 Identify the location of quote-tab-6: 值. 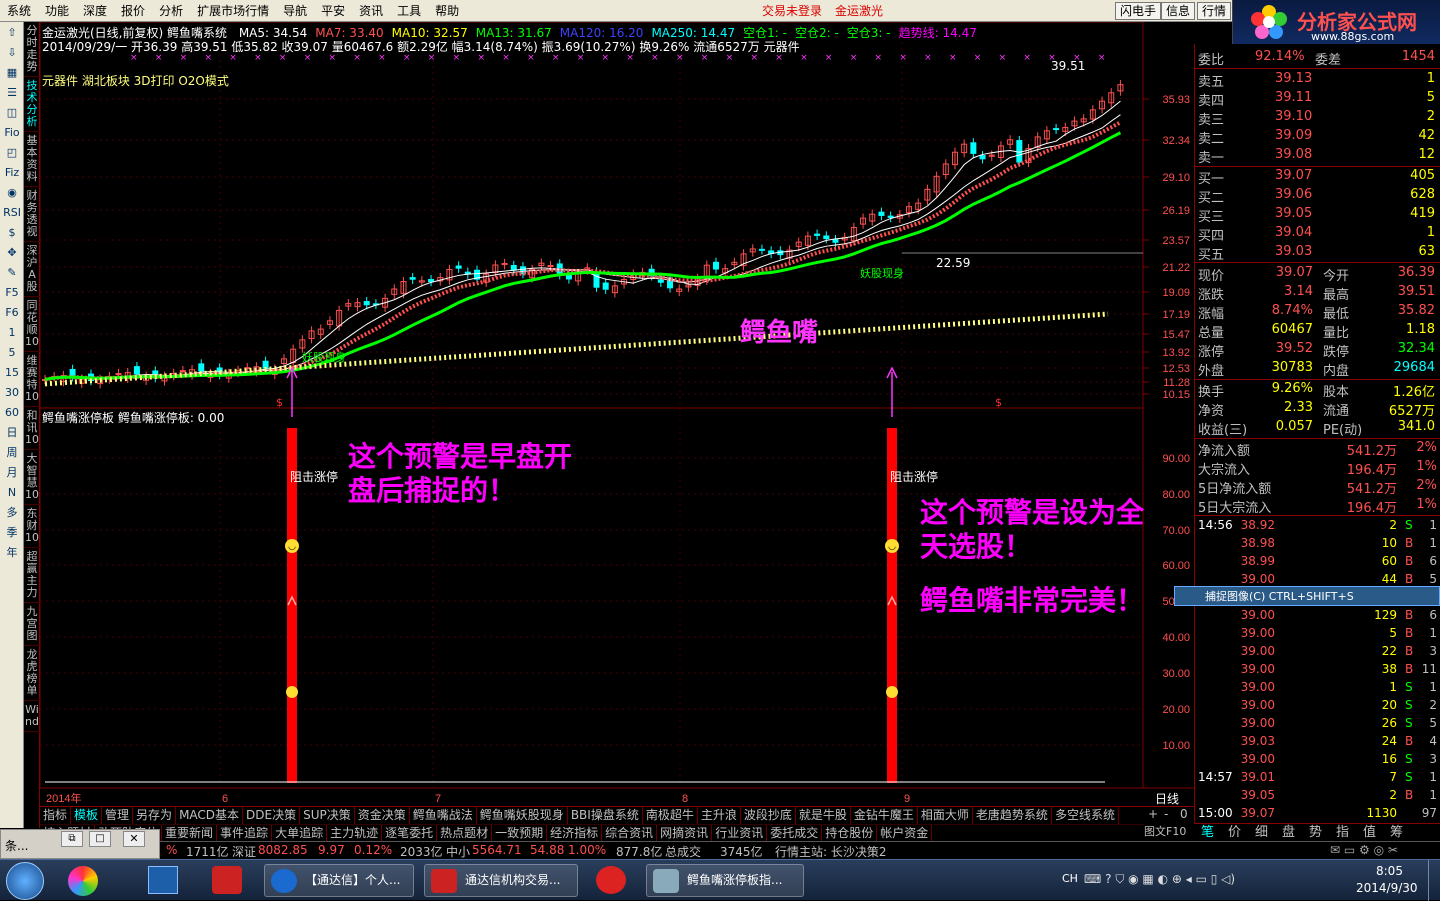
(1369, 832).